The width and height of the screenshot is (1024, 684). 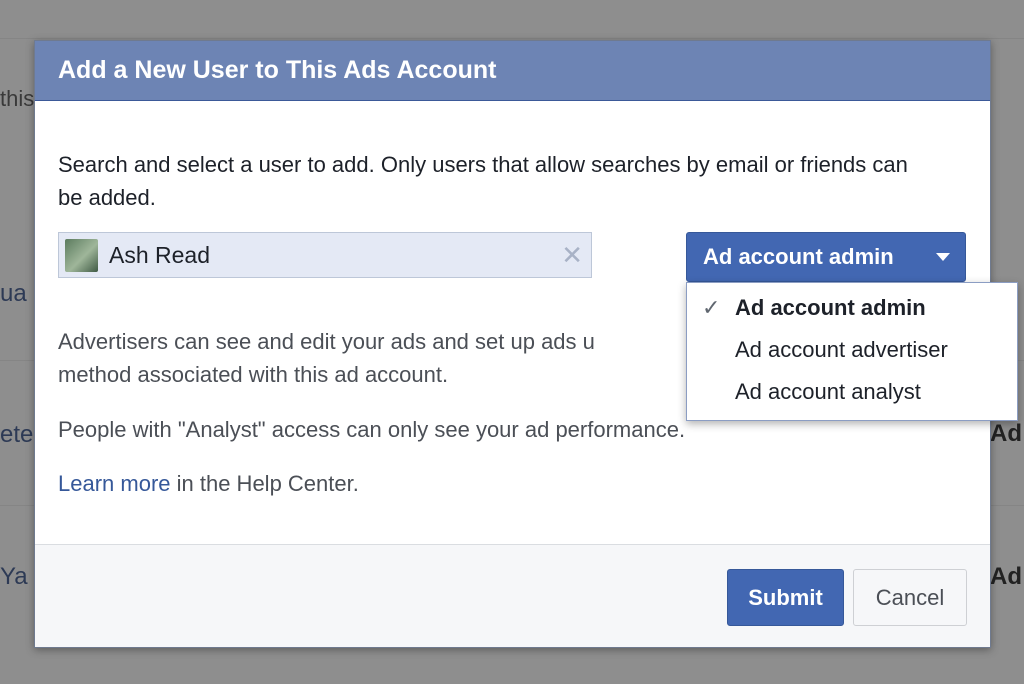 What do you see at coordinates (828, 391) in the screenshot?
I see `menu-item-label: Ad account analyst` at bounding box center [828, 391].